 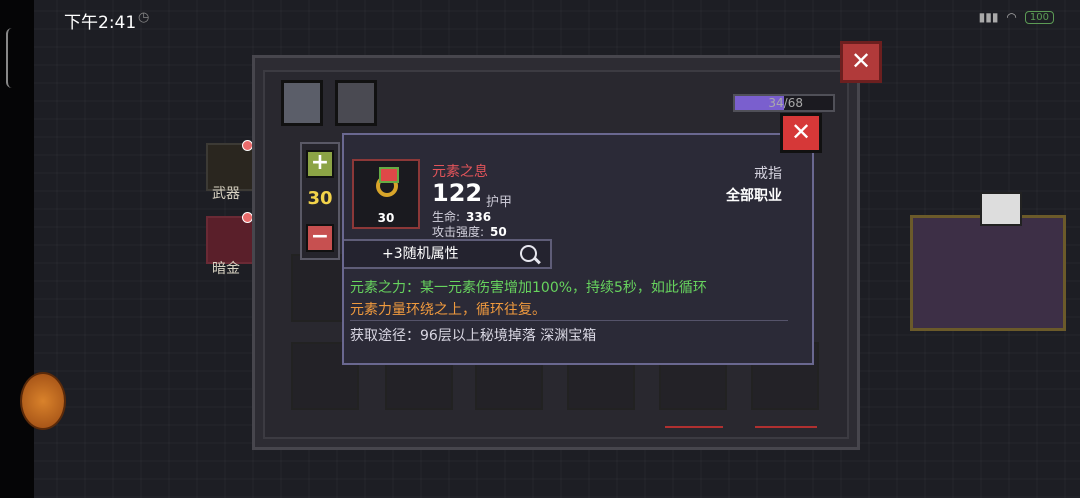 What do you see at coordinates (479, 217) in the screenshot?
I see `stat-value: 336` at bounding box center [479, 217].